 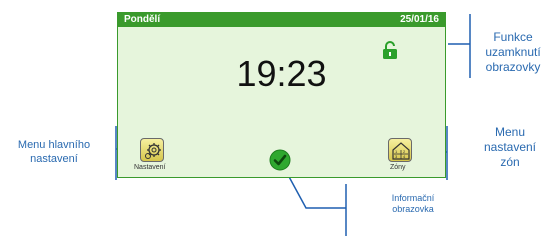 I want to click on main-menu-callout-line1: Menu hlavního, so click(x=54, y=145).